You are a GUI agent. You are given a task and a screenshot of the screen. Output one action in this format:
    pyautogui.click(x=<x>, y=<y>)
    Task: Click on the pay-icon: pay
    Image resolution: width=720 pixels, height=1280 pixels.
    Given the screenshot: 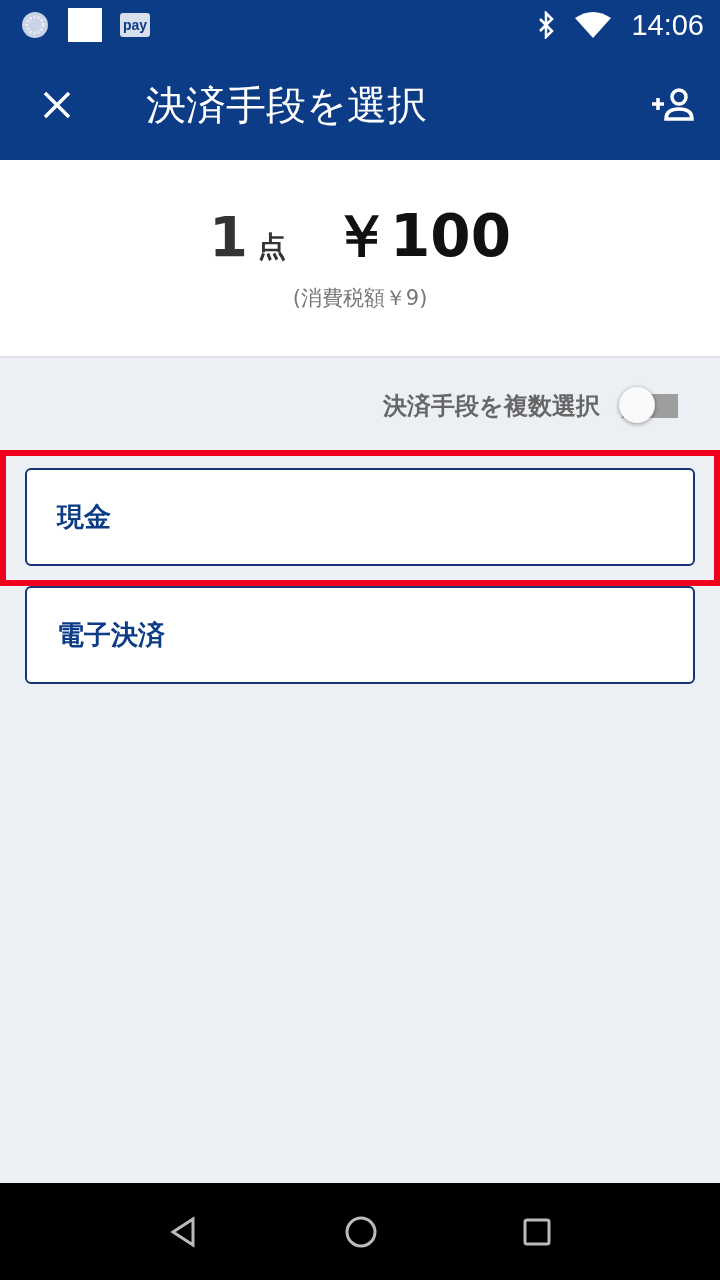 What is the action you would take?
    pyautogui.click(x=135, y=25)
    